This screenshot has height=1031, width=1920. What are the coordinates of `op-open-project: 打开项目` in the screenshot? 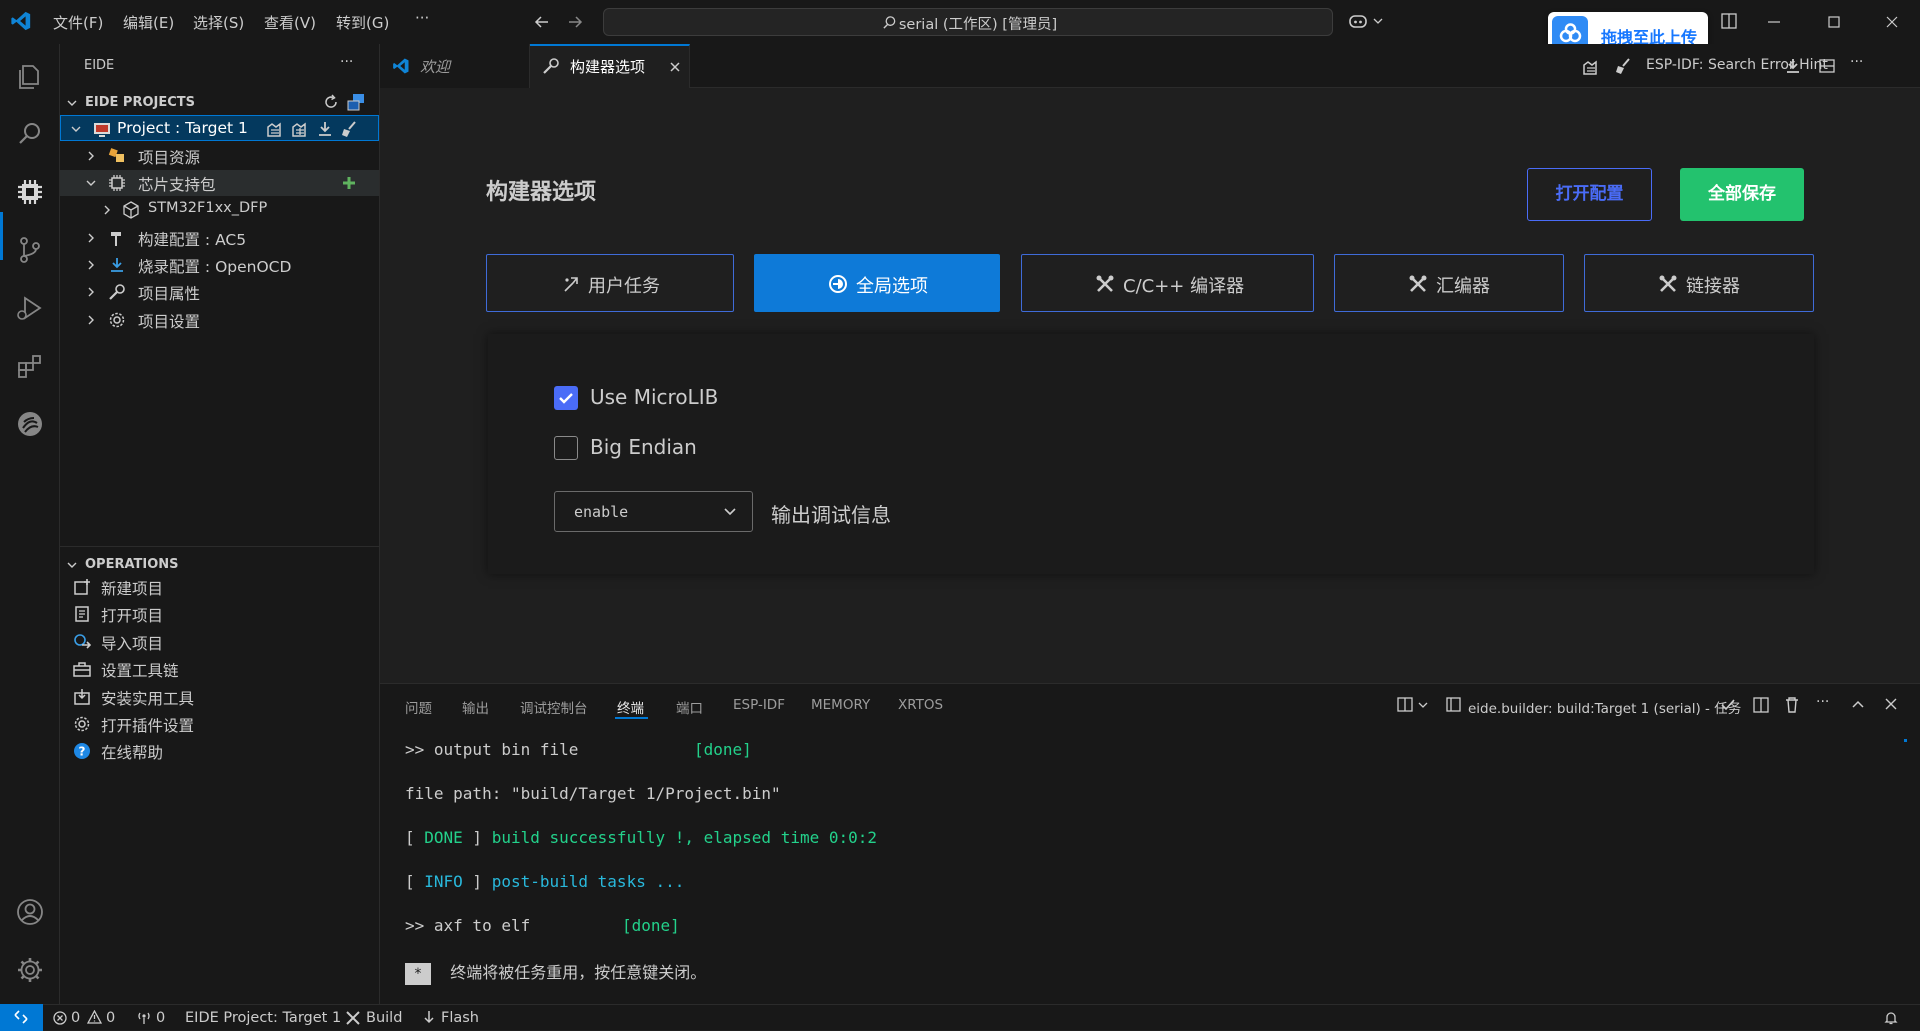 It's located at (200, 615).